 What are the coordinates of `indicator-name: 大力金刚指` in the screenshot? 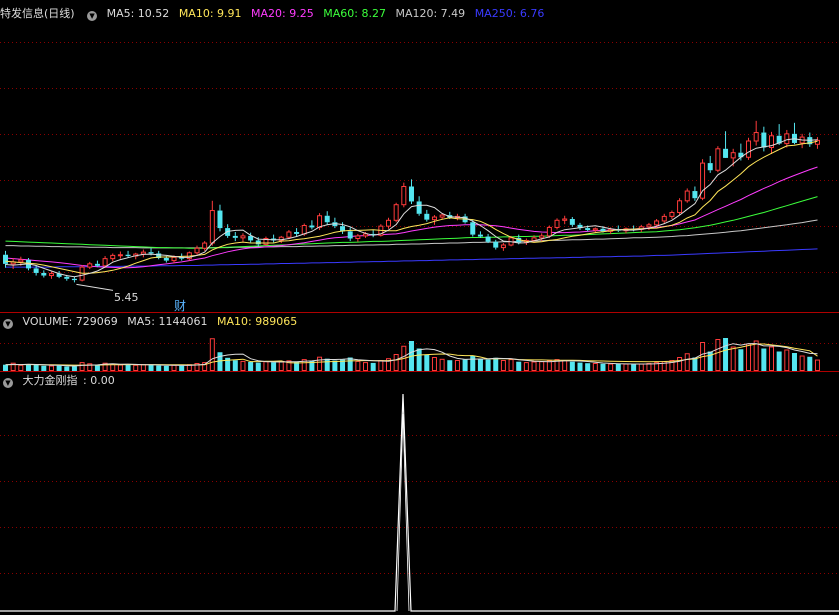 It's located at (50, 380).